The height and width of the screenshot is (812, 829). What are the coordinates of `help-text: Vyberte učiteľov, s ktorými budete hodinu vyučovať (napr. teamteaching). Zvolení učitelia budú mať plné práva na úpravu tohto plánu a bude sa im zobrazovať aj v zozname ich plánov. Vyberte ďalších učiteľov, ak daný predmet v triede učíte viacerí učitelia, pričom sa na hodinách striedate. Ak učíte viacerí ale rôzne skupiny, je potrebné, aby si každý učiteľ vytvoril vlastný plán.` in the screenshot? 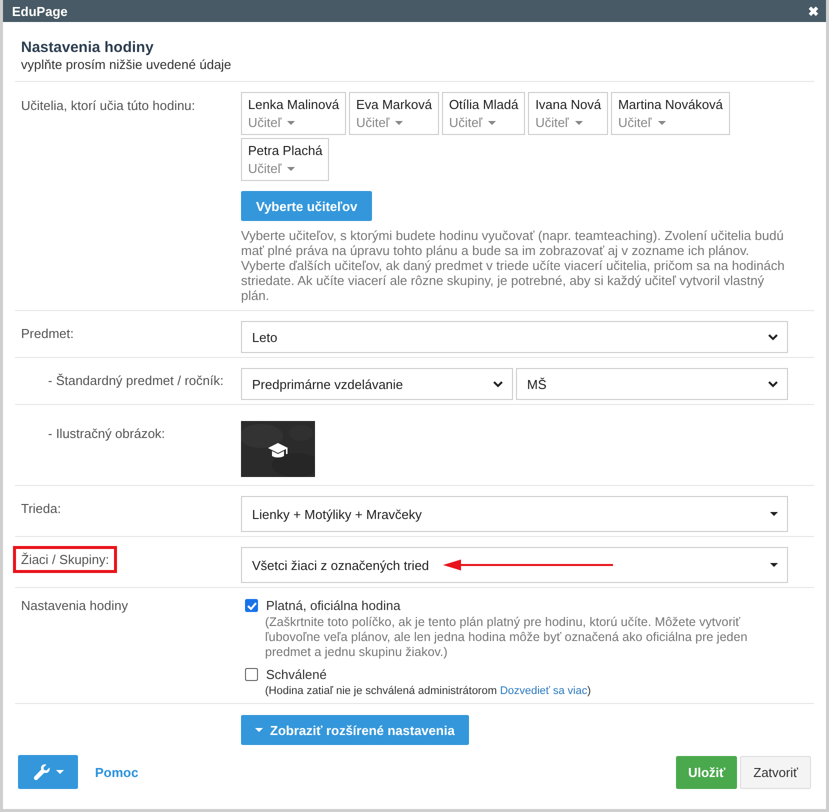 It's located at (513, 265).